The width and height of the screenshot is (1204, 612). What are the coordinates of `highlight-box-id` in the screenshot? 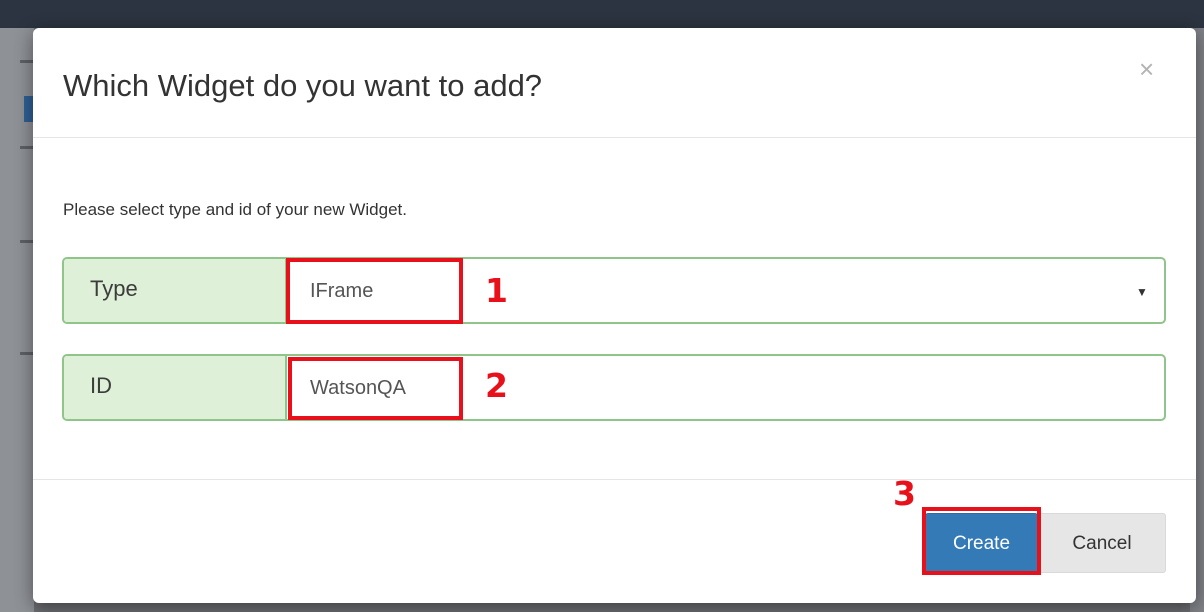 It's located at (375, 388).